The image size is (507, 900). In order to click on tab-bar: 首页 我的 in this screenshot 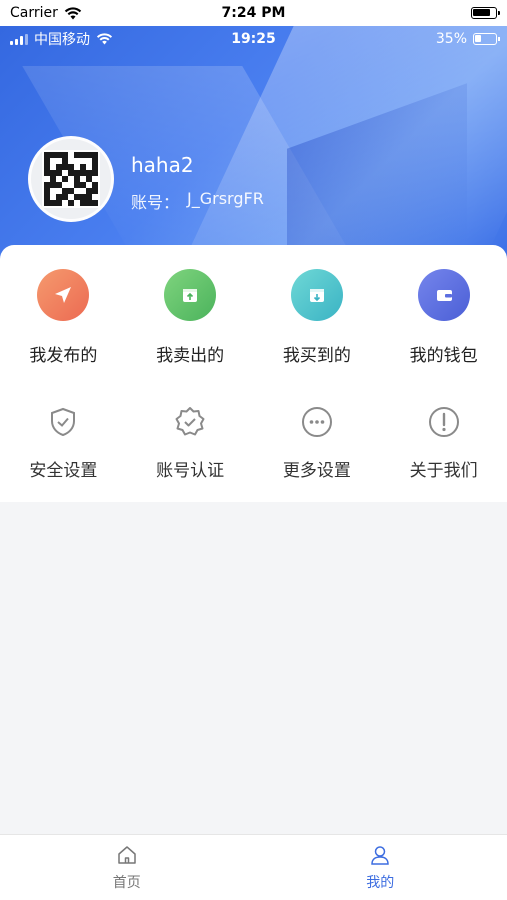, I will do `click(253, 867)`.